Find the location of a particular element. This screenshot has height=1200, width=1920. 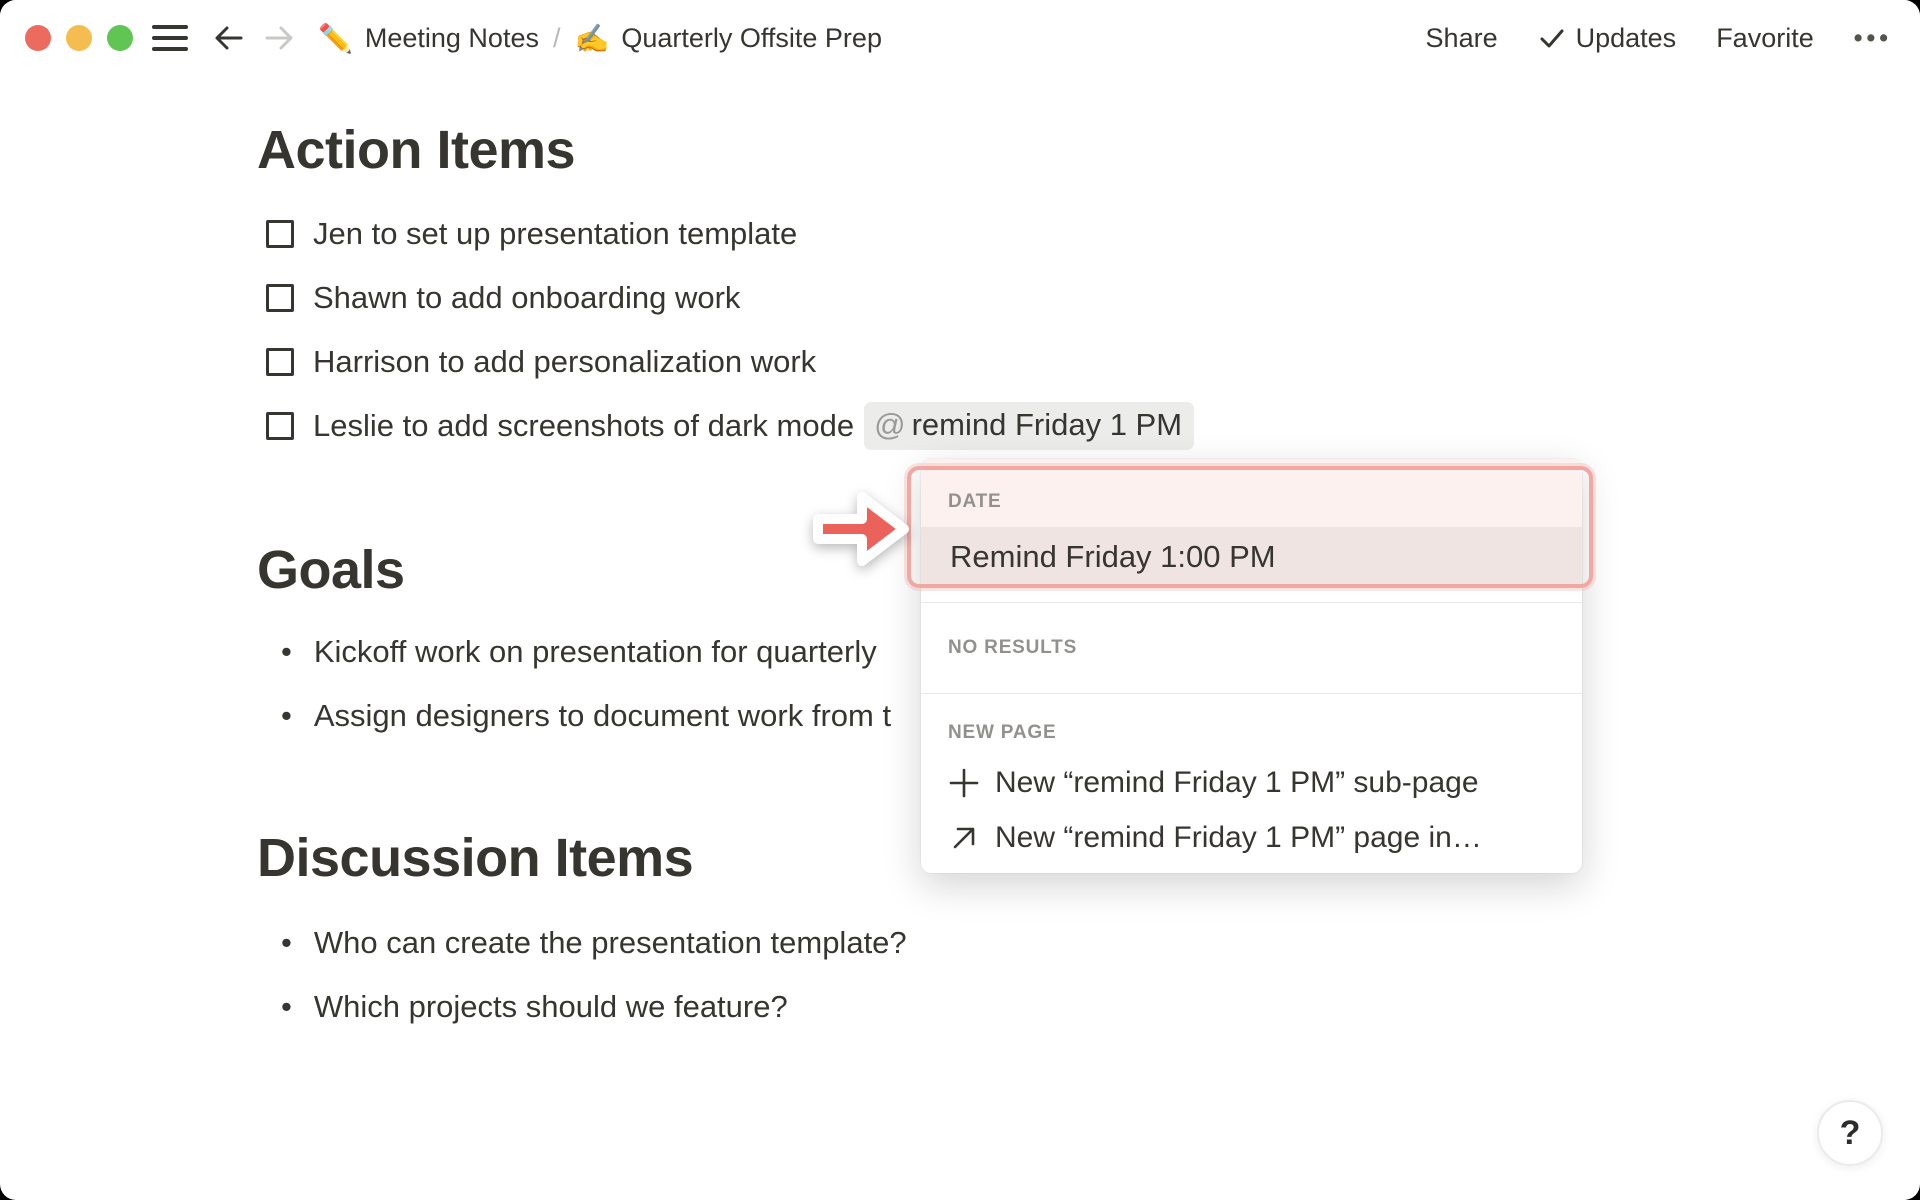

breadcrumb-root: Meeting Notes is located at coordinates (452, 38).